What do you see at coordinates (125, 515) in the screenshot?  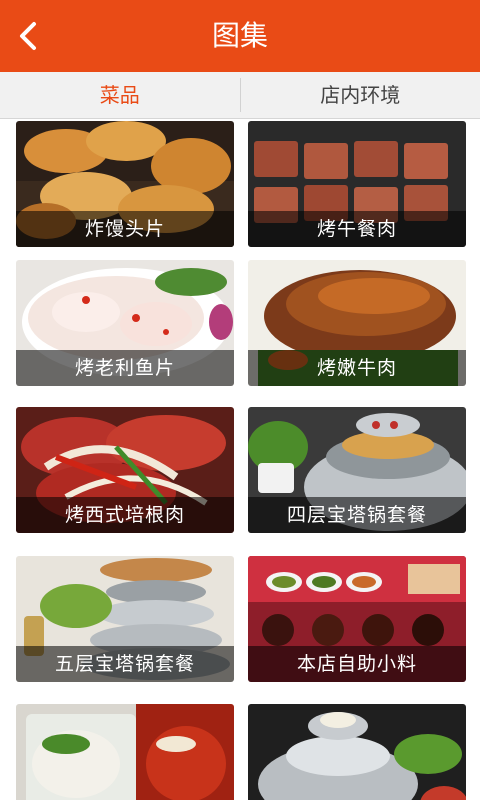 I see `item-caption: 烤西式培根肉` at bounding box center [125, 515].